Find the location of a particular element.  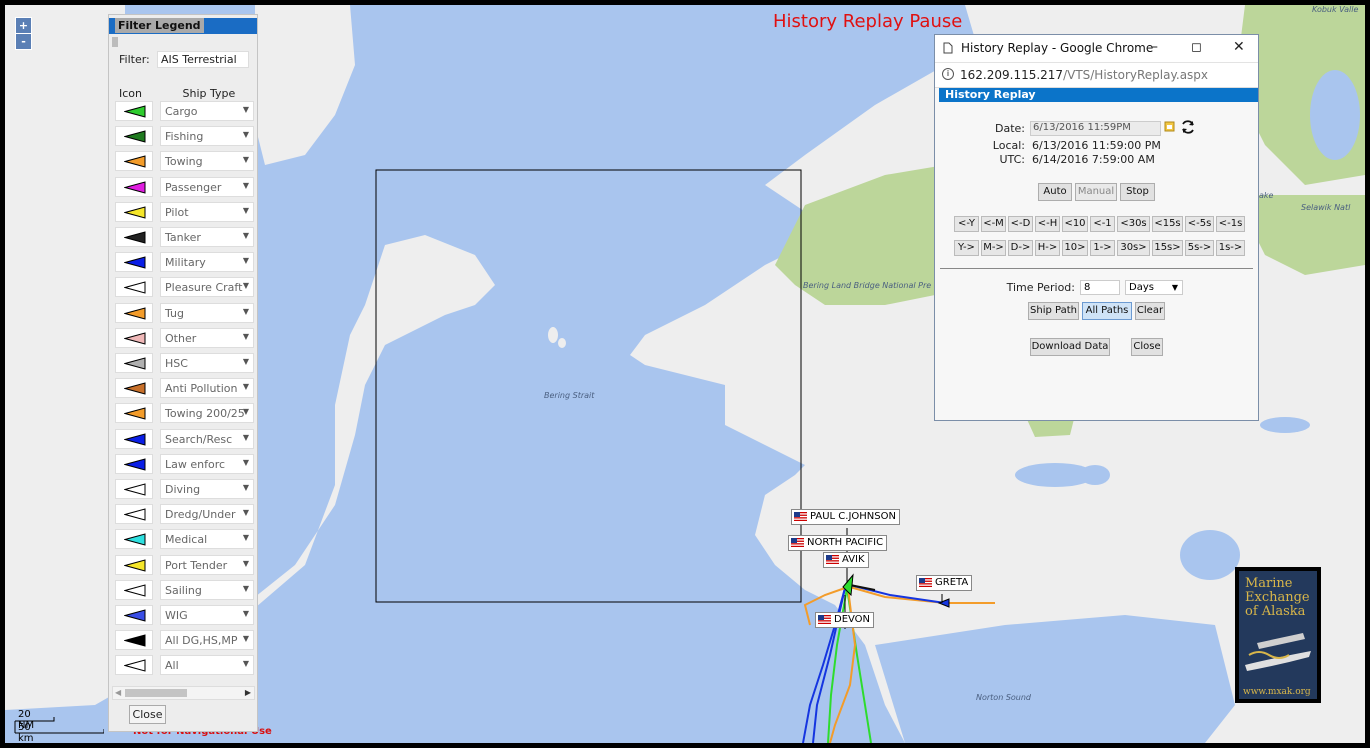

clear-button: Clear is located at coordinates (1150, 311).